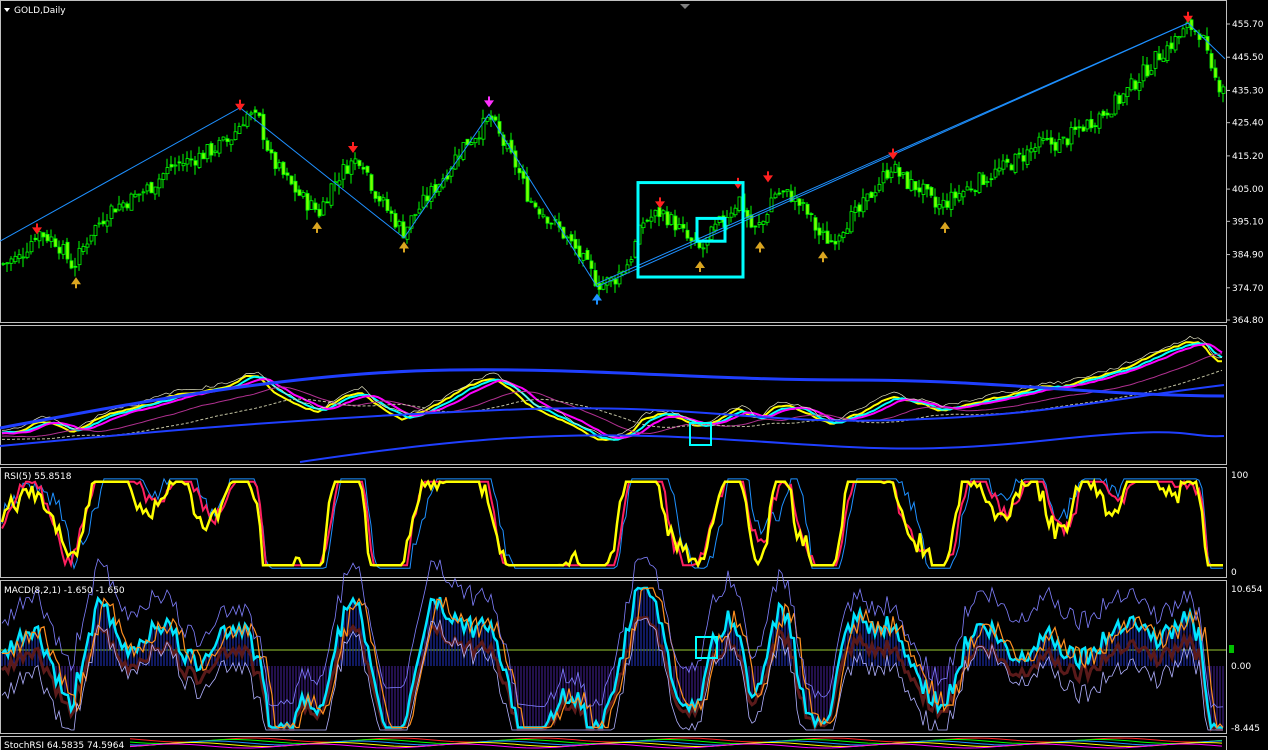 Image resolution: width=1268 pixels, height=750 pixels. Describe the element at coordinates (1248, 124) in the screenshot. I see `price-tick-label: 425.40` at that location.